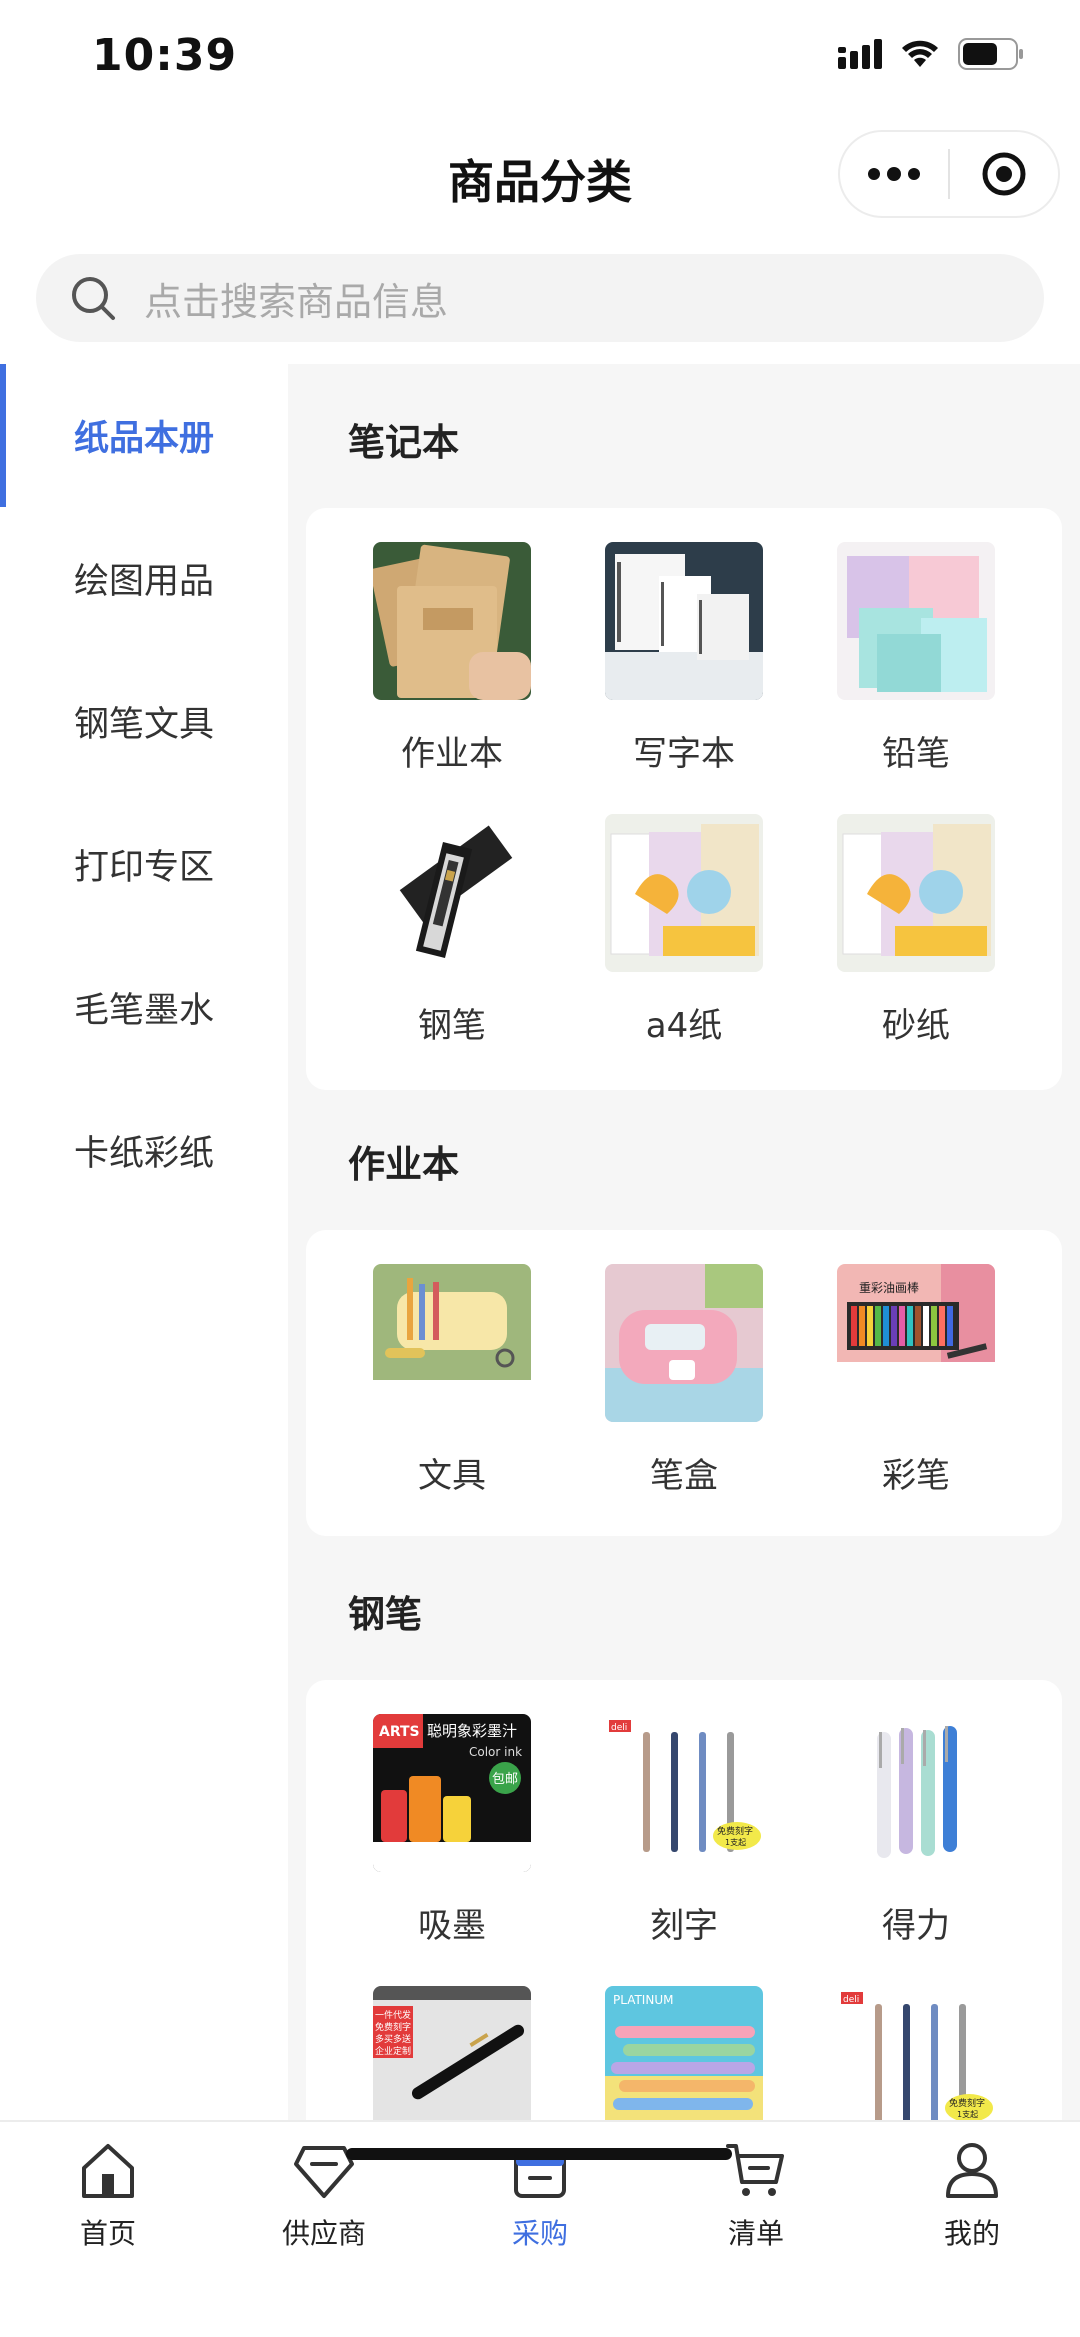 This screenshot has width=1080, height=2337. I want to click on platinum-logo-text: PLATINUM, so click(643, 2000).